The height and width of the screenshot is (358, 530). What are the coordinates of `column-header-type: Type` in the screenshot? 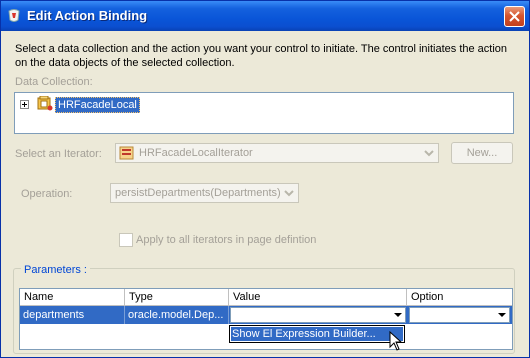 It's located at (177, 297).